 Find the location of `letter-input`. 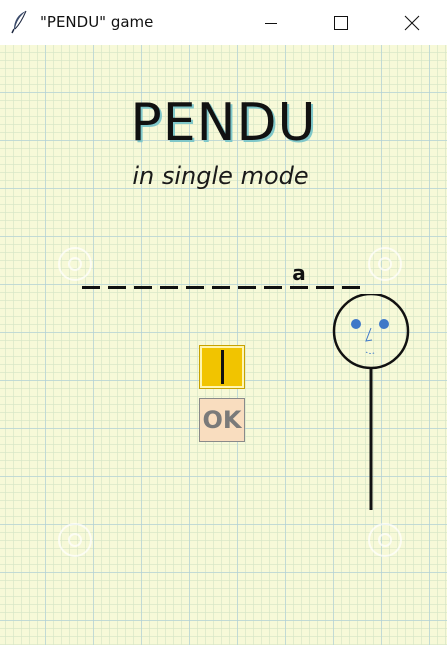

letter-input is located at coordinates (222, 367).